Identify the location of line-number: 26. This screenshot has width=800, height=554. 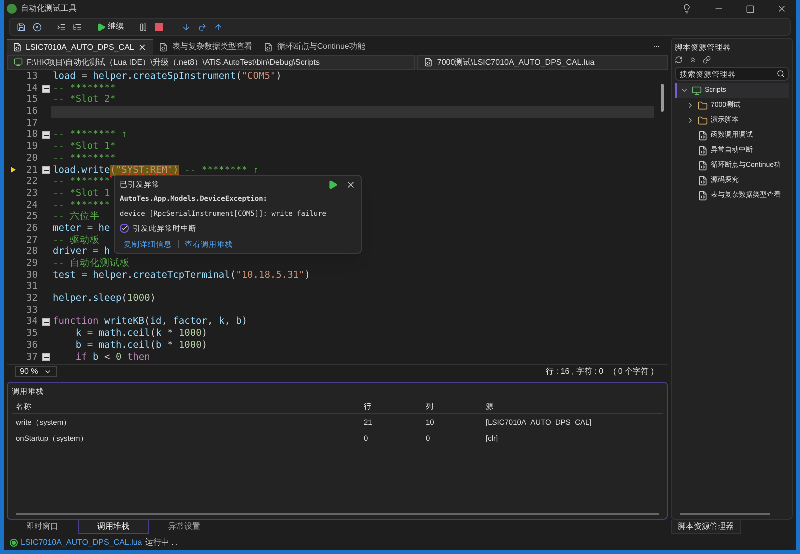
(32, 228).